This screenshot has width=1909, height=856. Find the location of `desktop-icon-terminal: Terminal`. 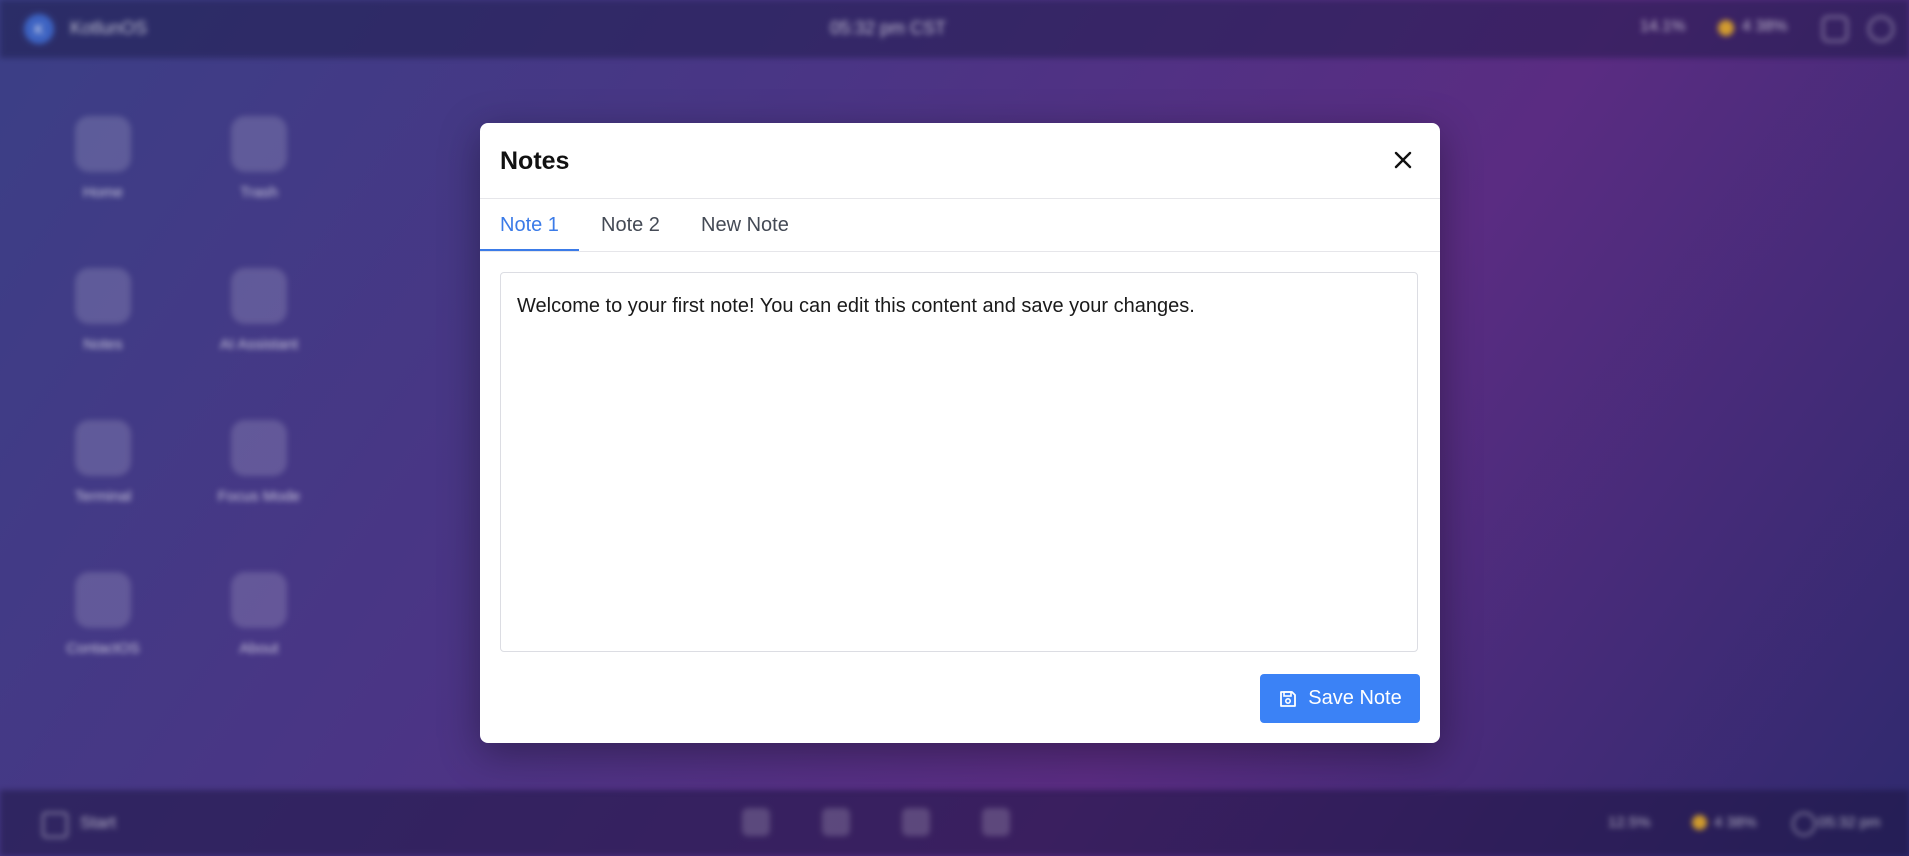

desktop-icon-terminal: Terminal is located at coordinates (103, 462).